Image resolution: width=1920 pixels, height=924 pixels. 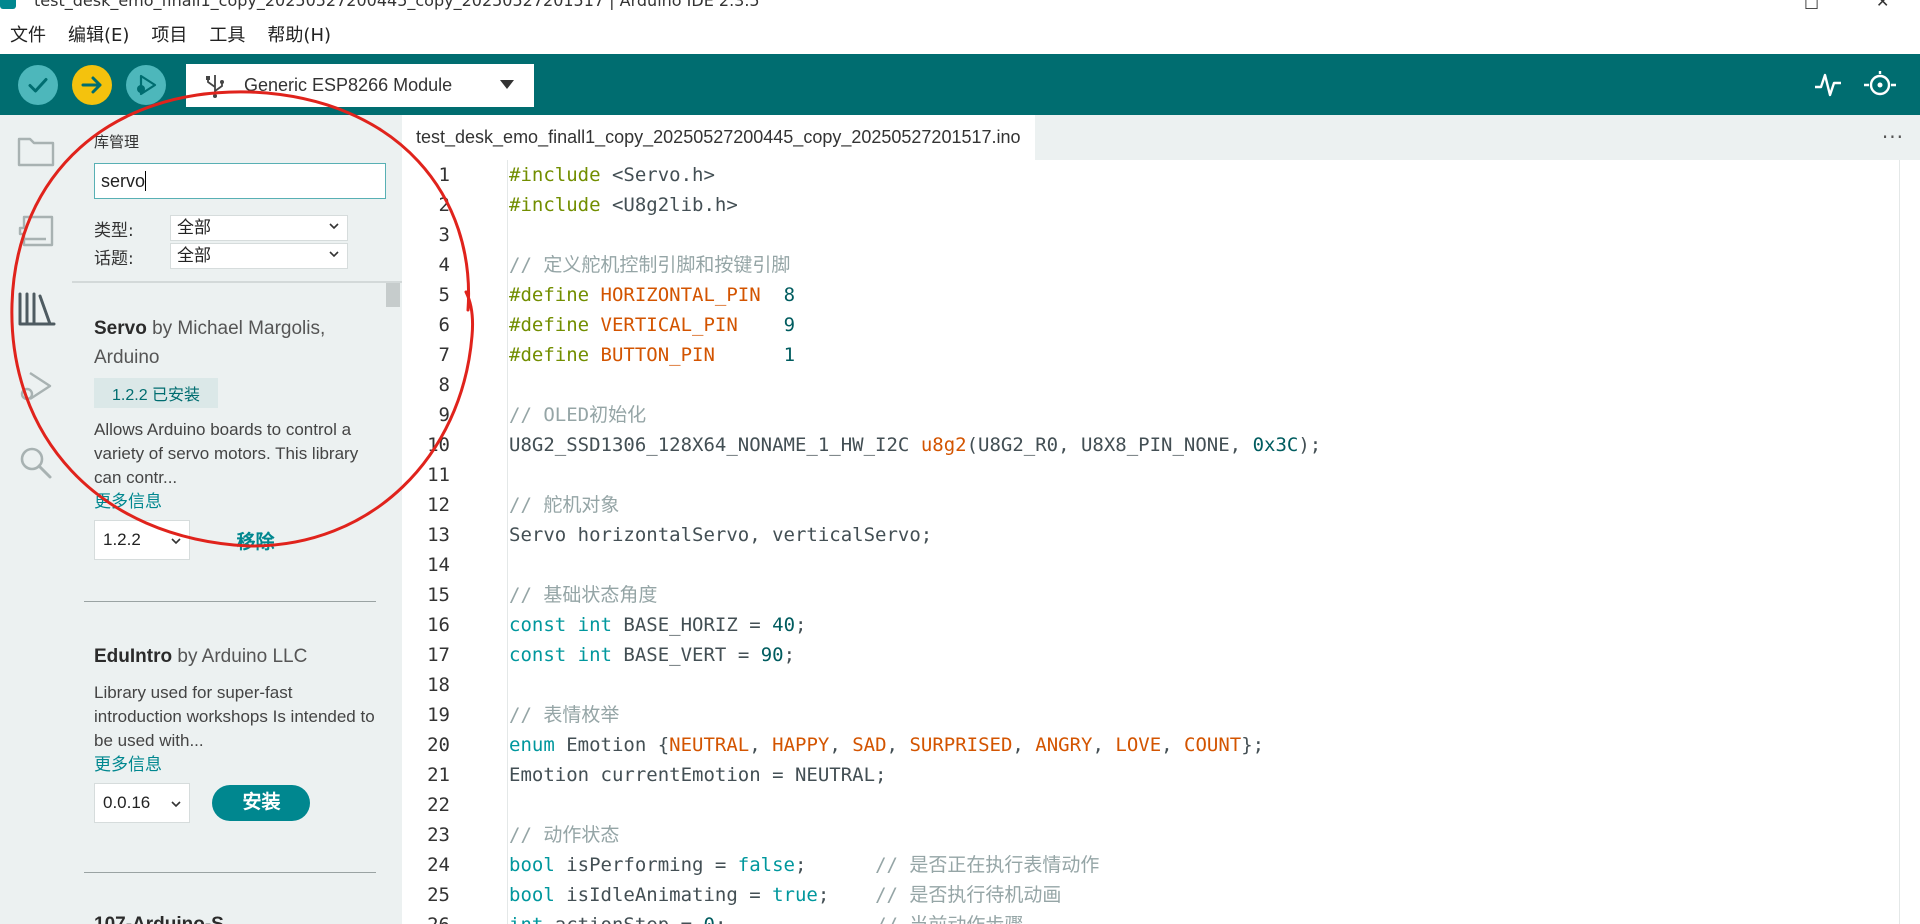 I want to click on line-number: 5, so click(x=444, y=295).